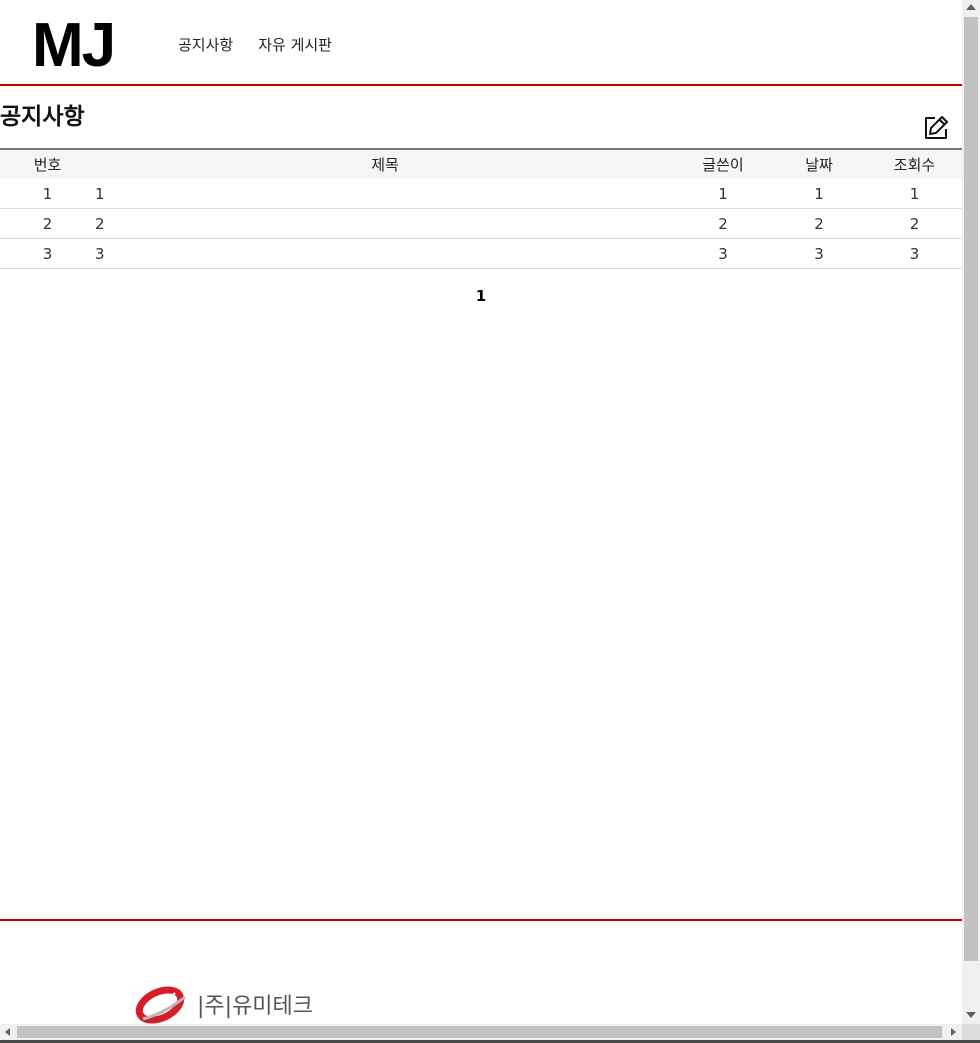 The image size is (980, 1043). Describe the element at coordinates (819, 194) in the screenshot. I see `cell-date: 1` at that location.